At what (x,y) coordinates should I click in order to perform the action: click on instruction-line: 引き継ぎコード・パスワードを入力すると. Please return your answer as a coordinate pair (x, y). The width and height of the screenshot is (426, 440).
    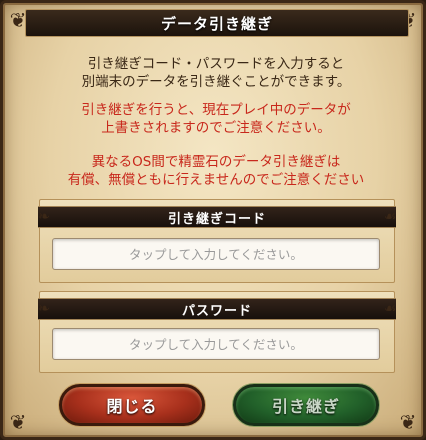
    Looking at the image, I should click on (216, 64).